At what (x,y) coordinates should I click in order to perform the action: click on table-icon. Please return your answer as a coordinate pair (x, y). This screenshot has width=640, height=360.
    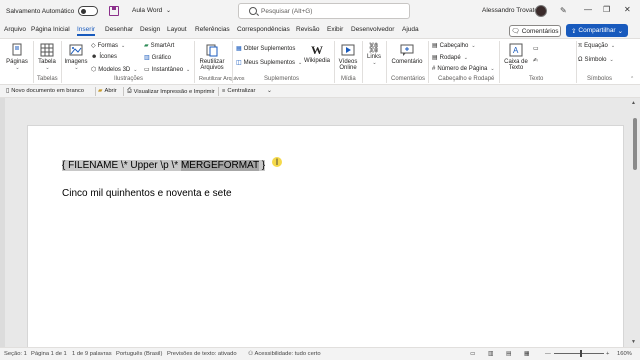
    Looking at the image, I should click on (47, 50).